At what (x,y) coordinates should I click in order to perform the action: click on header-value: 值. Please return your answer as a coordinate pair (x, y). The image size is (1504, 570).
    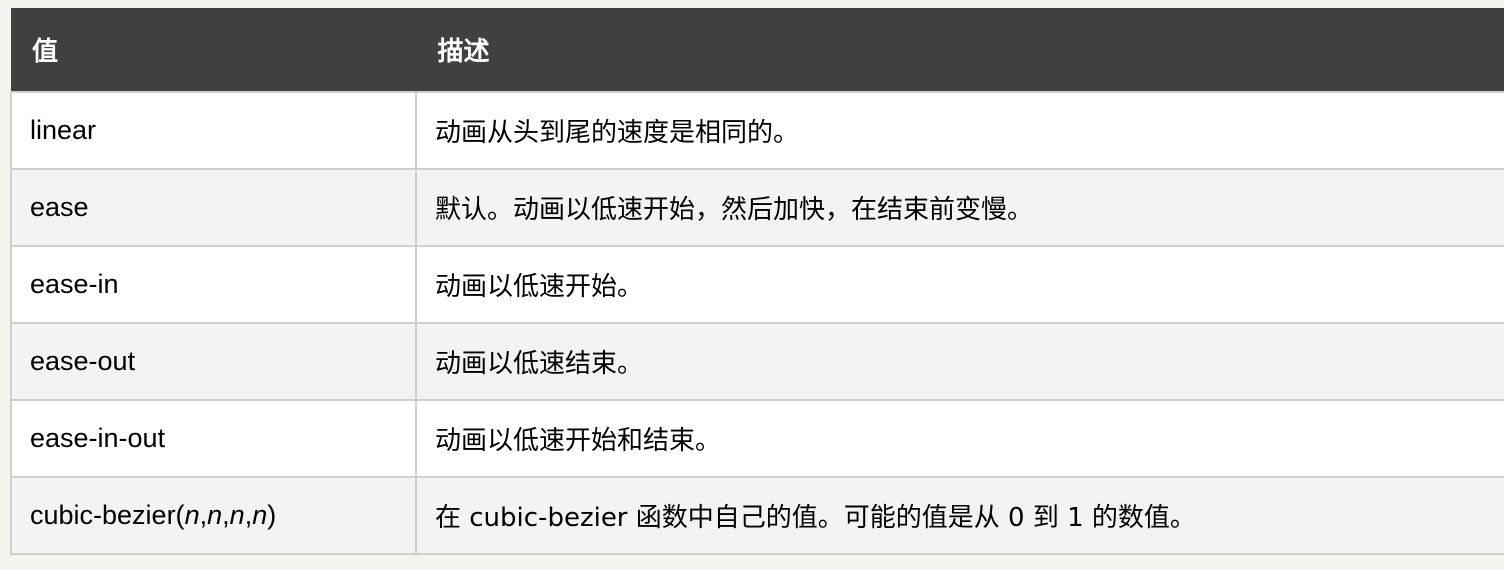
    Looking at the image, I should click on (214, 50).